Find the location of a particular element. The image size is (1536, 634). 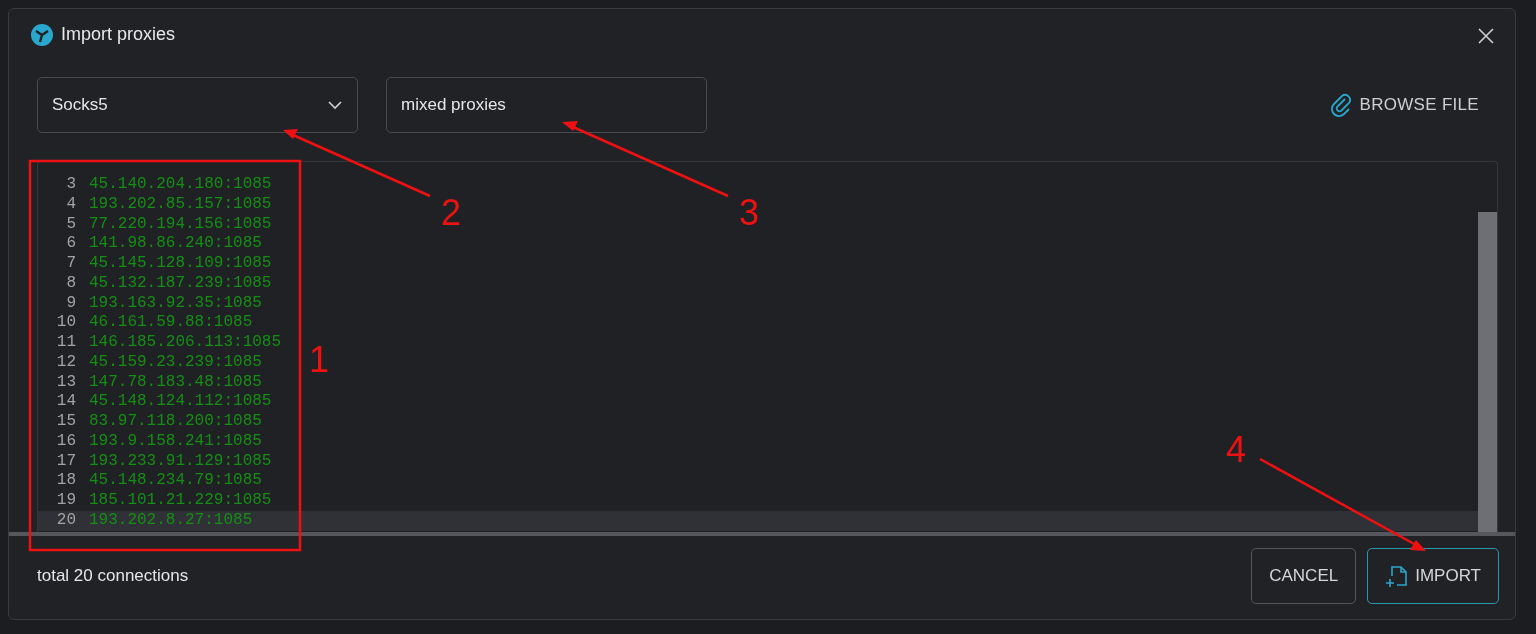

line-number: 15 is located at coordinates (65, 422).